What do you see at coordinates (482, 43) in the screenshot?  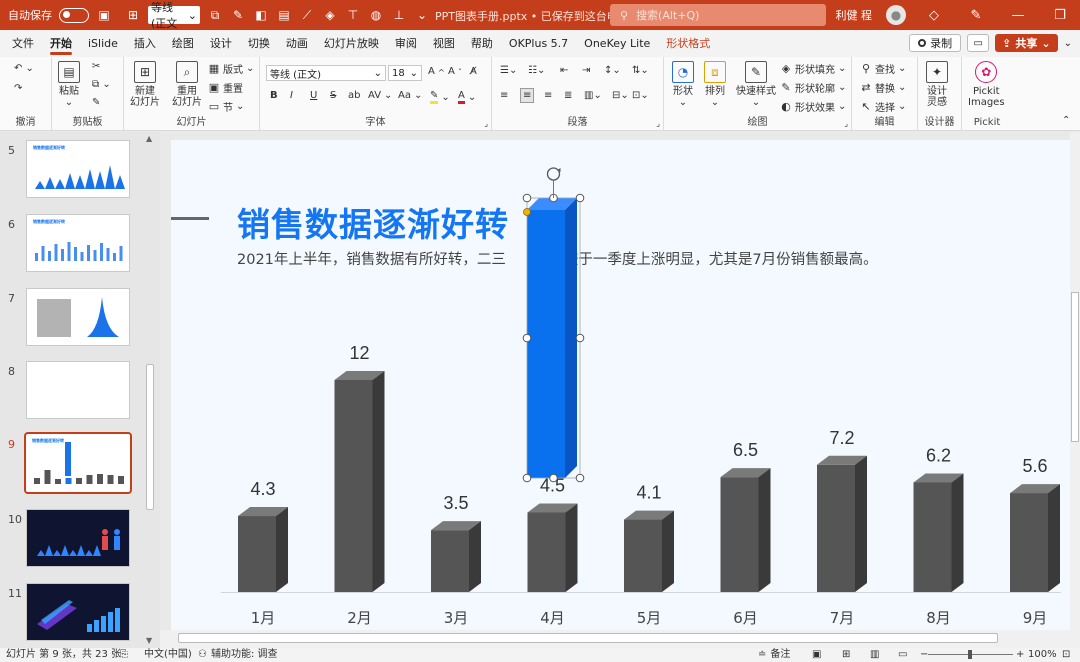 I see `tab-11: 帮助` at bounding box center [482, 43].